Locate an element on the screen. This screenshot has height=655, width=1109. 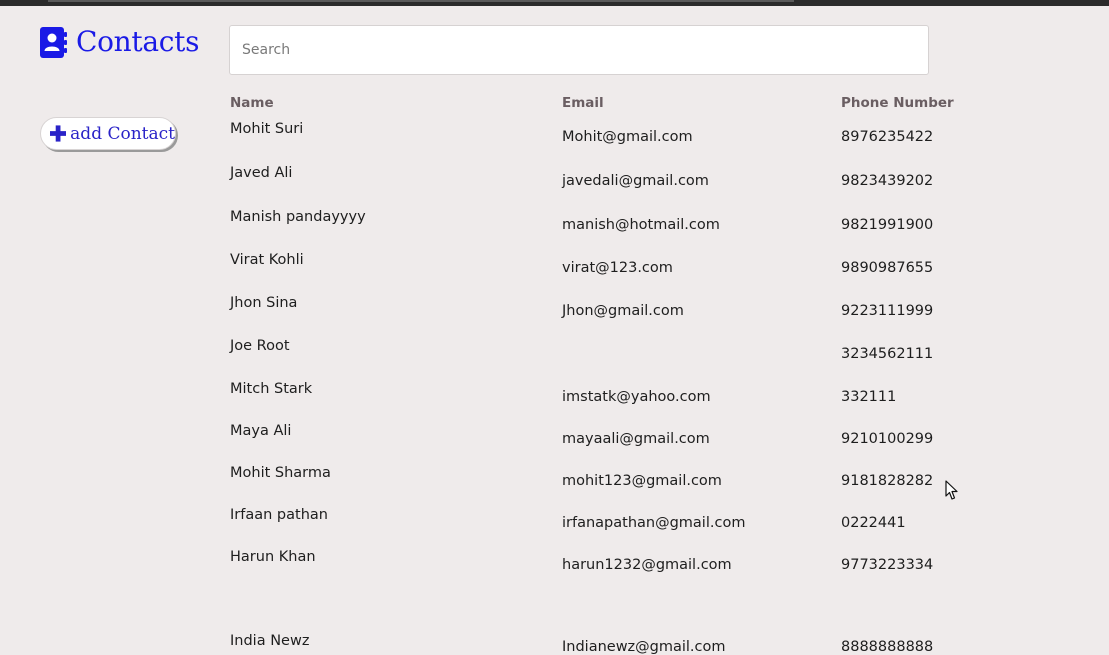
contact-phone-cell: 9773223334 is located at coordinates (887, 565).